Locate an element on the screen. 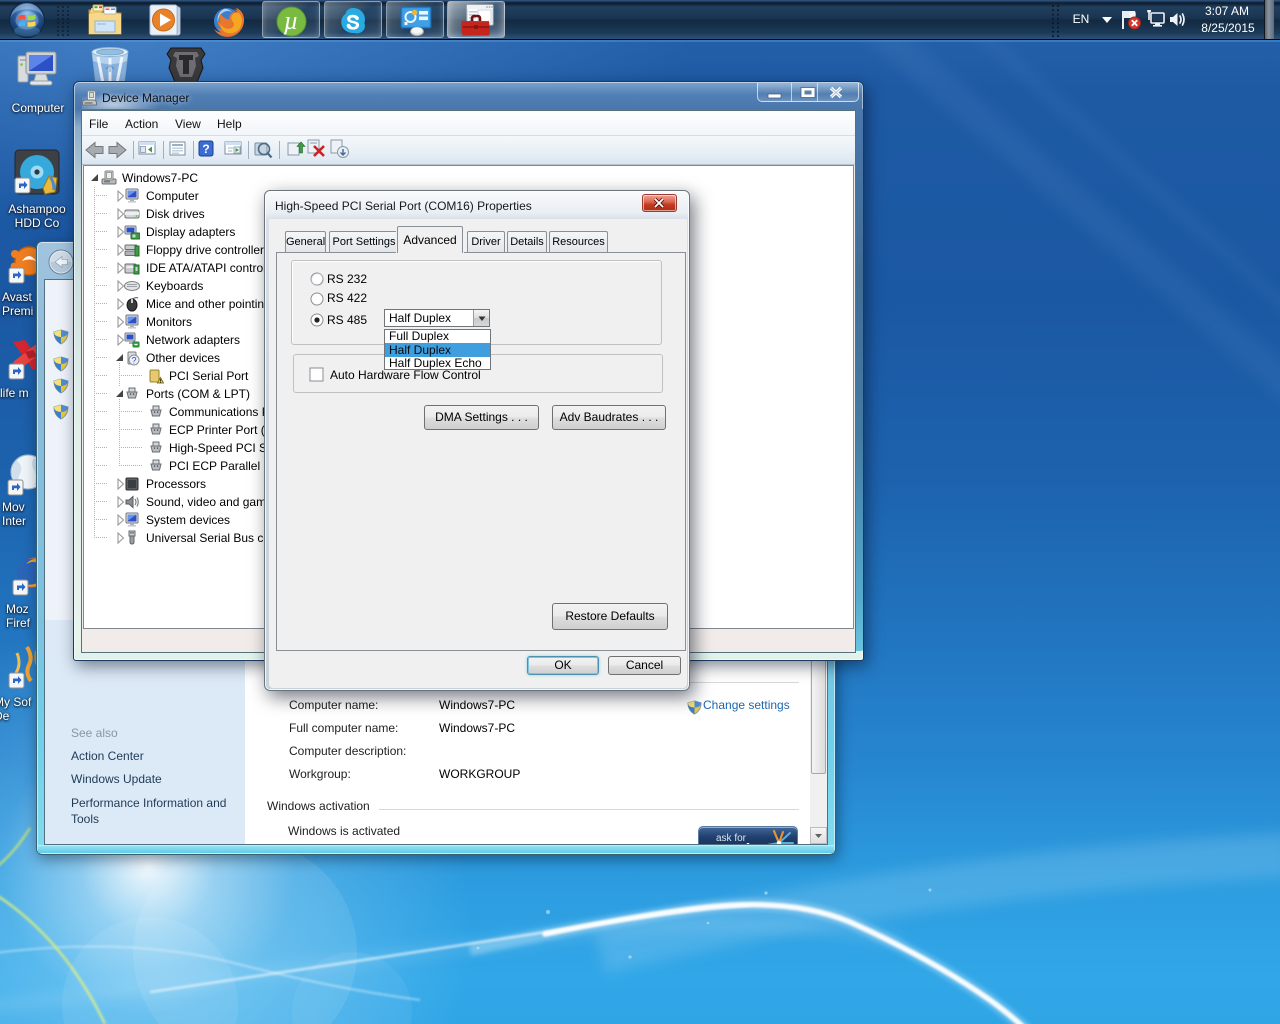 This screenshot has height=1024, width=1280. svg-text: µ is located at coordinates (291, 20).